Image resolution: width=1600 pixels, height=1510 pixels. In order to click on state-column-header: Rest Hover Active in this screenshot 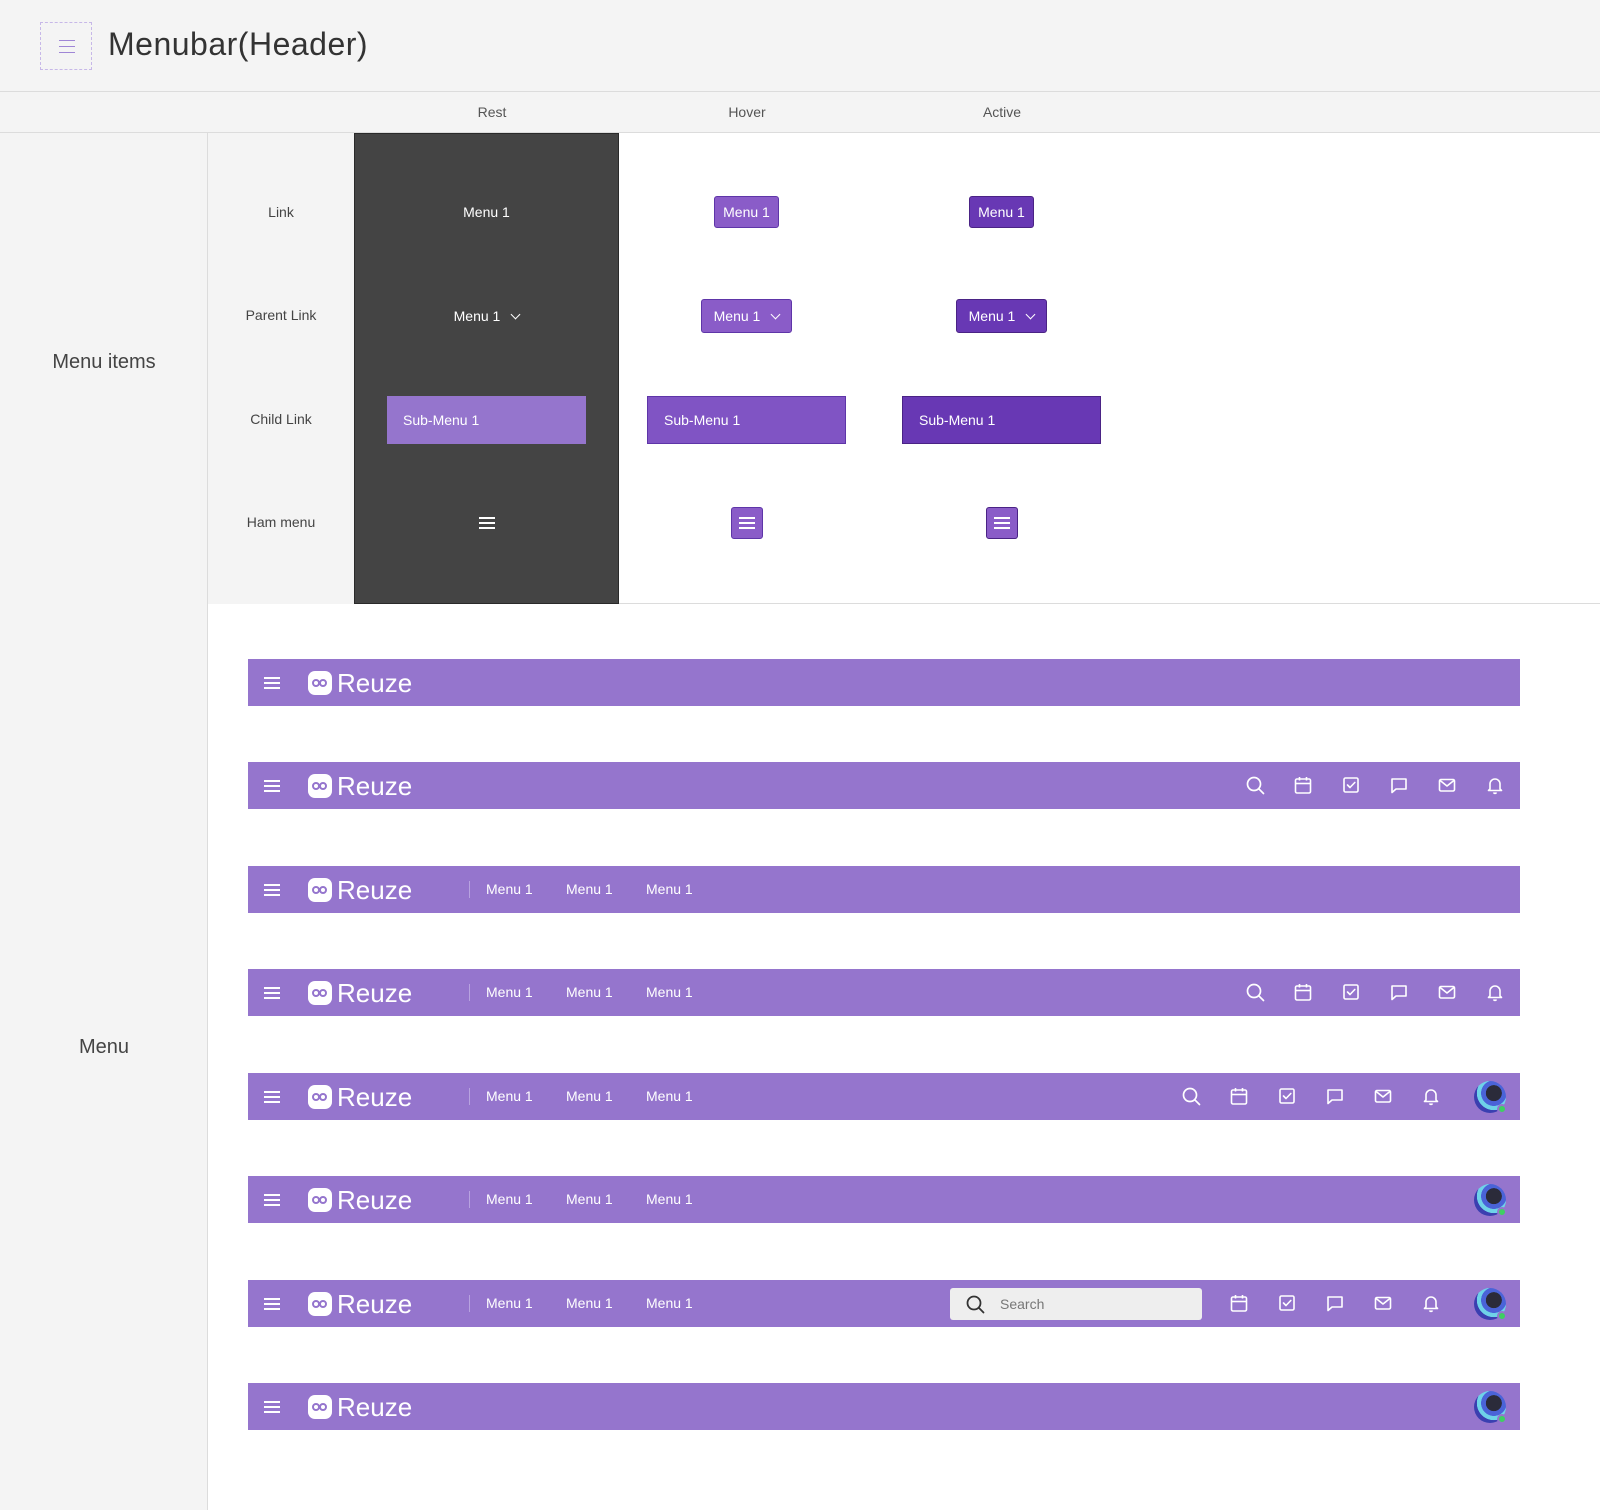, I will do `click(800, 112)`.